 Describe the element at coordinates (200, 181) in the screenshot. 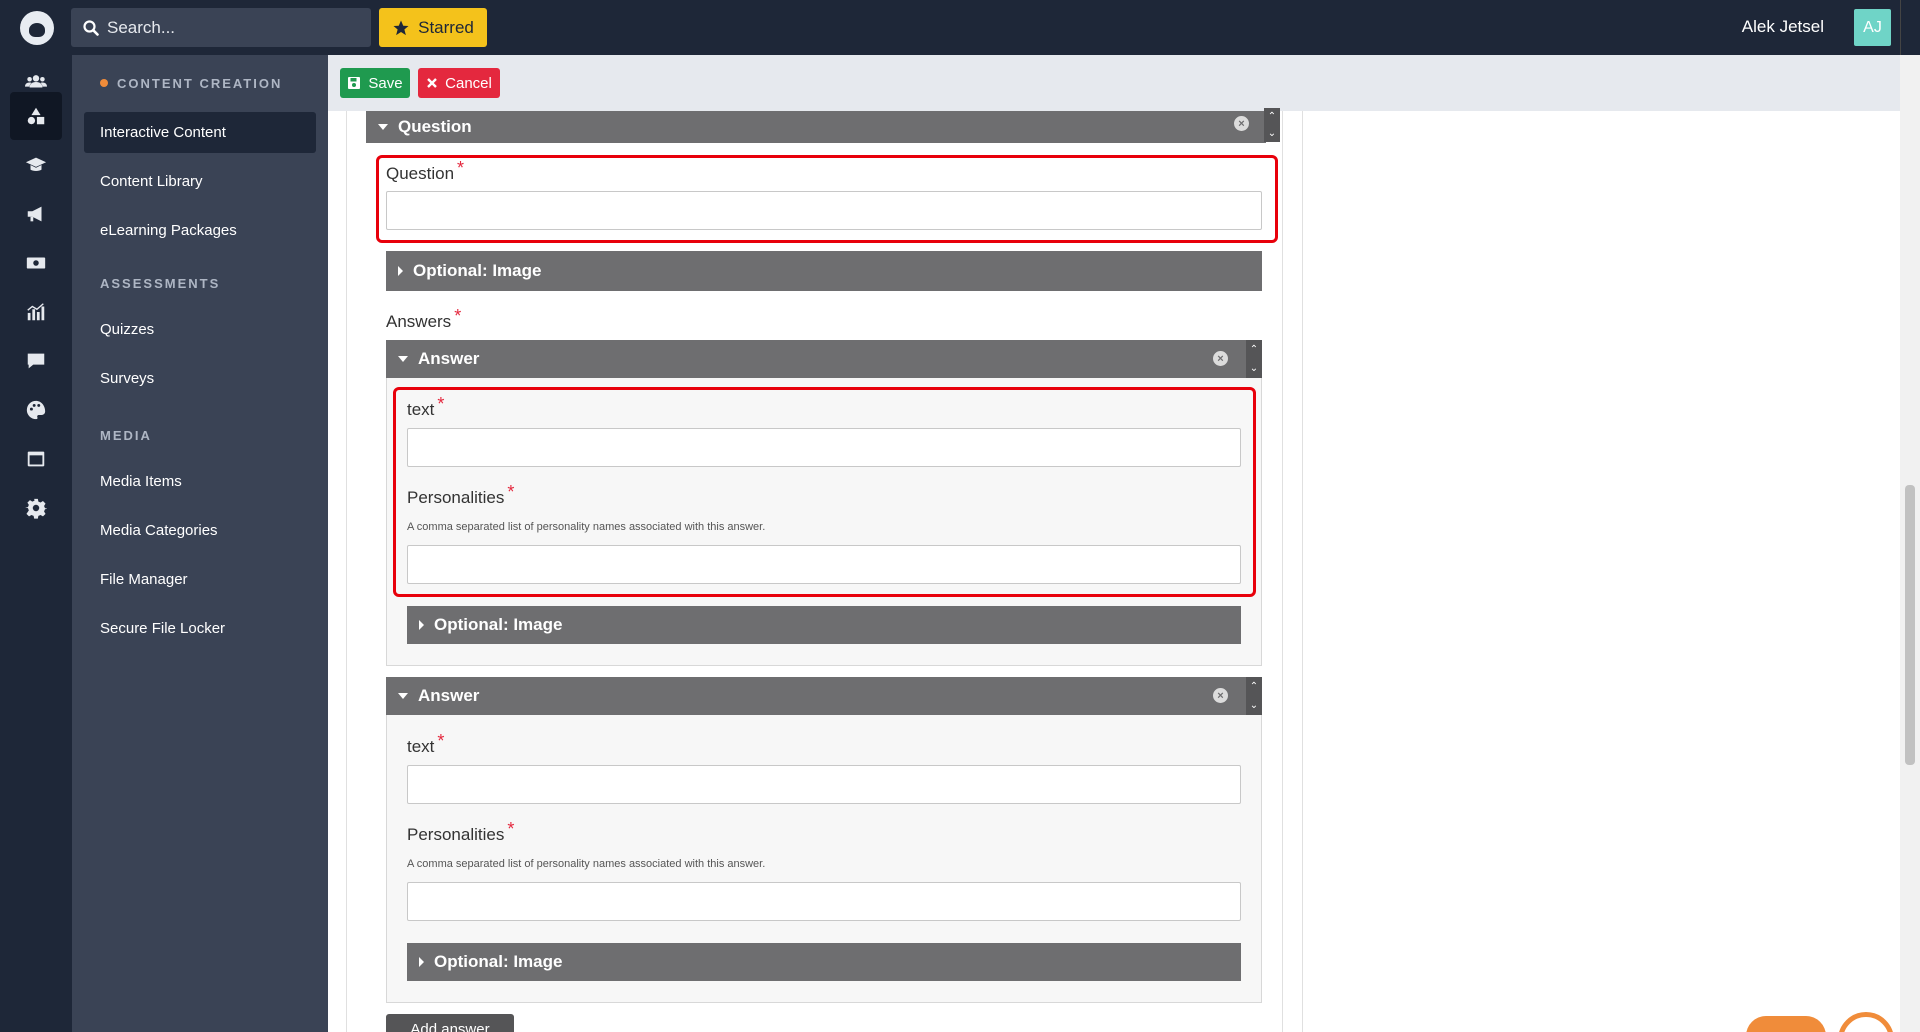

I see `sidebar-item-content-library: Content Library` at that location.